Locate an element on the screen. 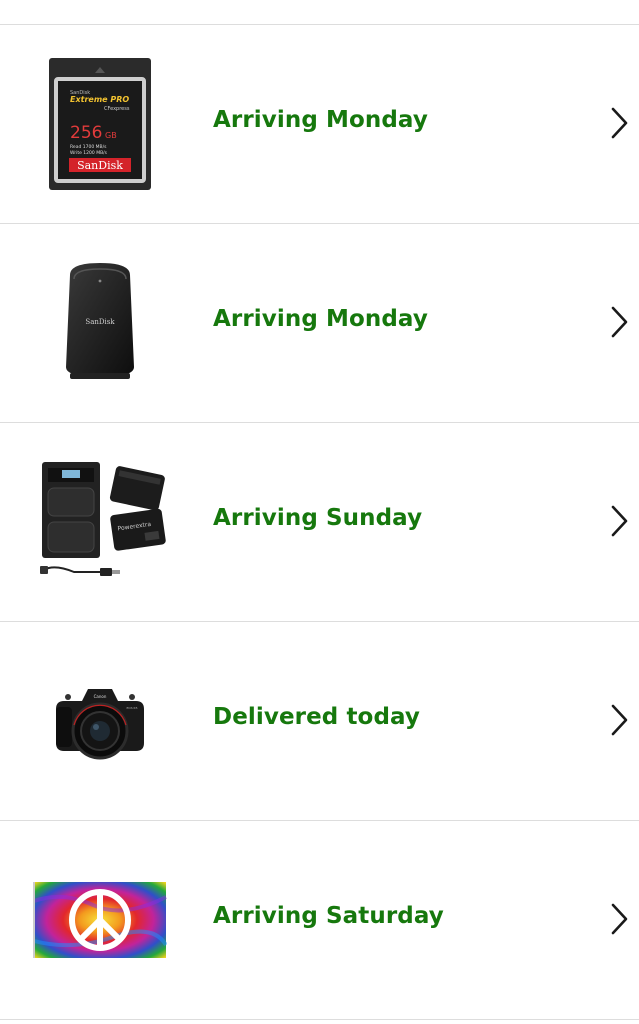 The height and width of the screenshot is (1024, 639). delivery-status: Delivered today is located at coordinates (317, 717).